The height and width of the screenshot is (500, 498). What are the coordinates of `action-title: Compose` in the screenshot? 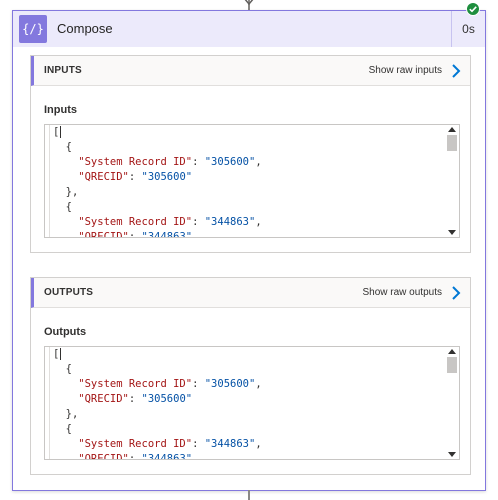 It's located at (85, 28).